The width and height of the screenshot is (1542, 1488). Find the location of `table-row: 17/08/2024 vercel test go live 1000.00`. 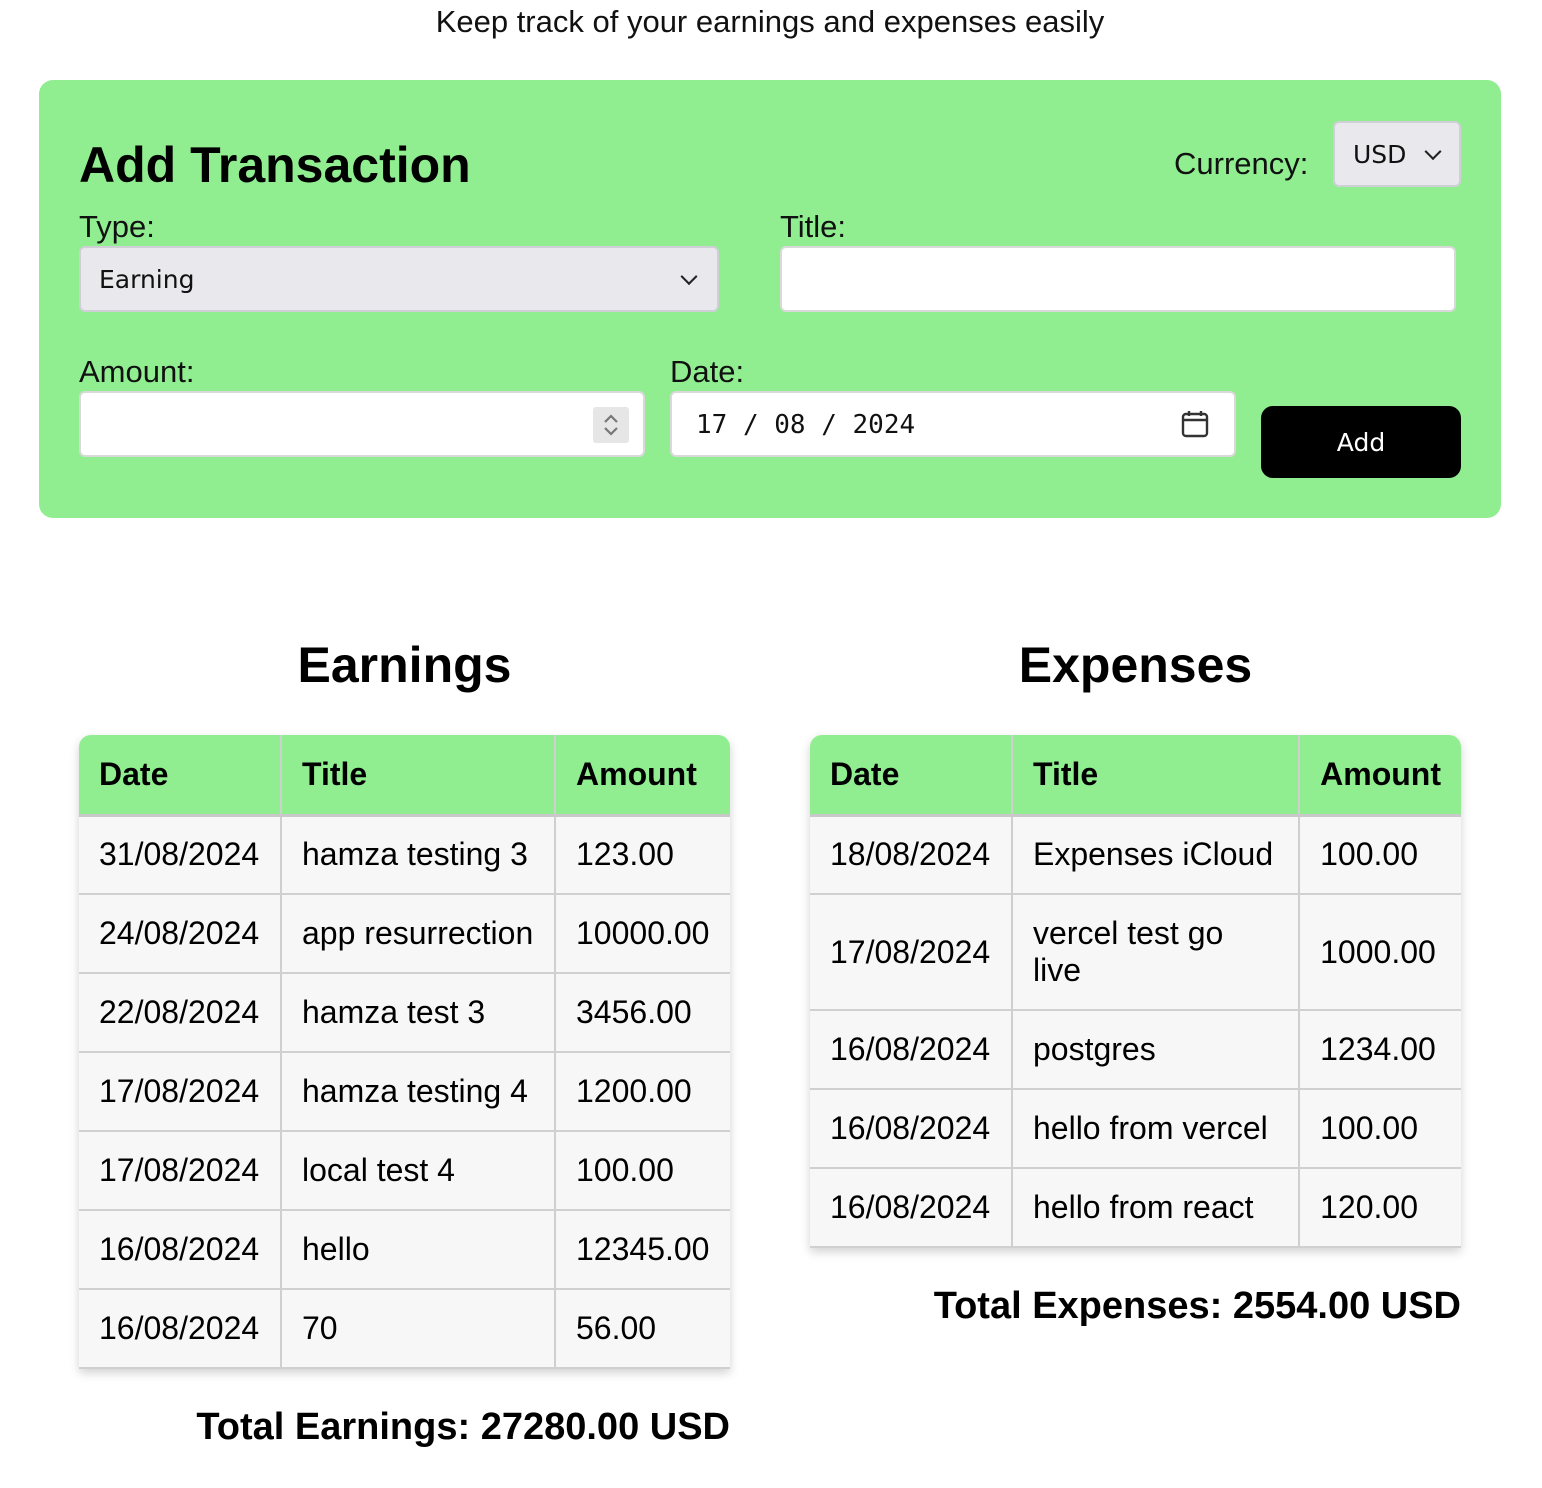

table-row: 17/08/2024 vercel test go live 1000.00 is located at coordinates (1135, 952).